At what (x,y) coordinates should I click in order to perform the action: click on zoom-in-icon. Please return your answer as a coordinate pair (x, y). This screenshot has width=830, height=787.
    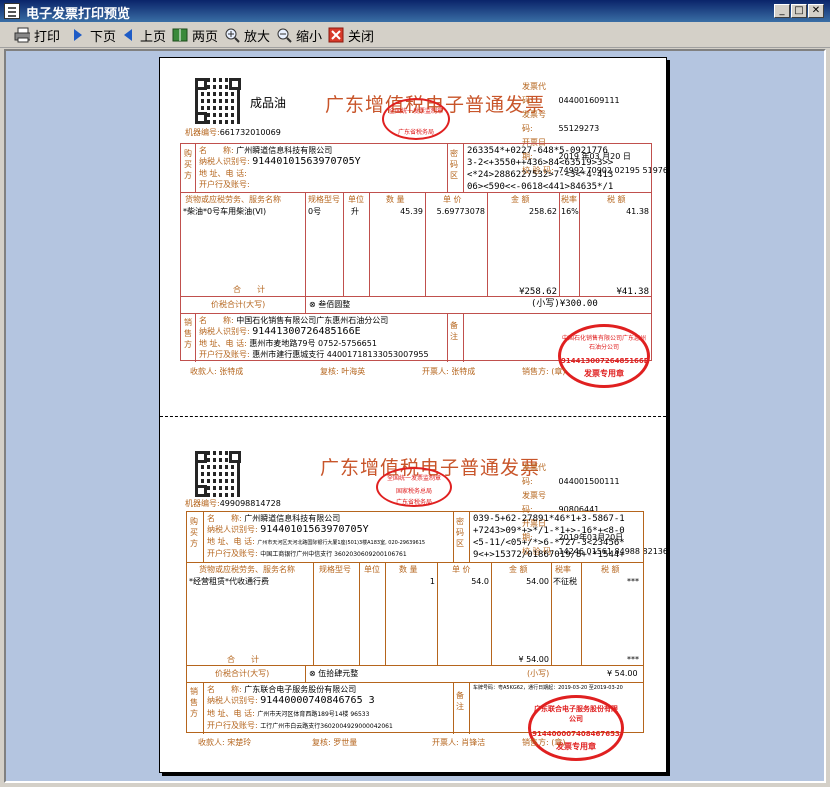
    Looking at the image, I should click on (232, 35).